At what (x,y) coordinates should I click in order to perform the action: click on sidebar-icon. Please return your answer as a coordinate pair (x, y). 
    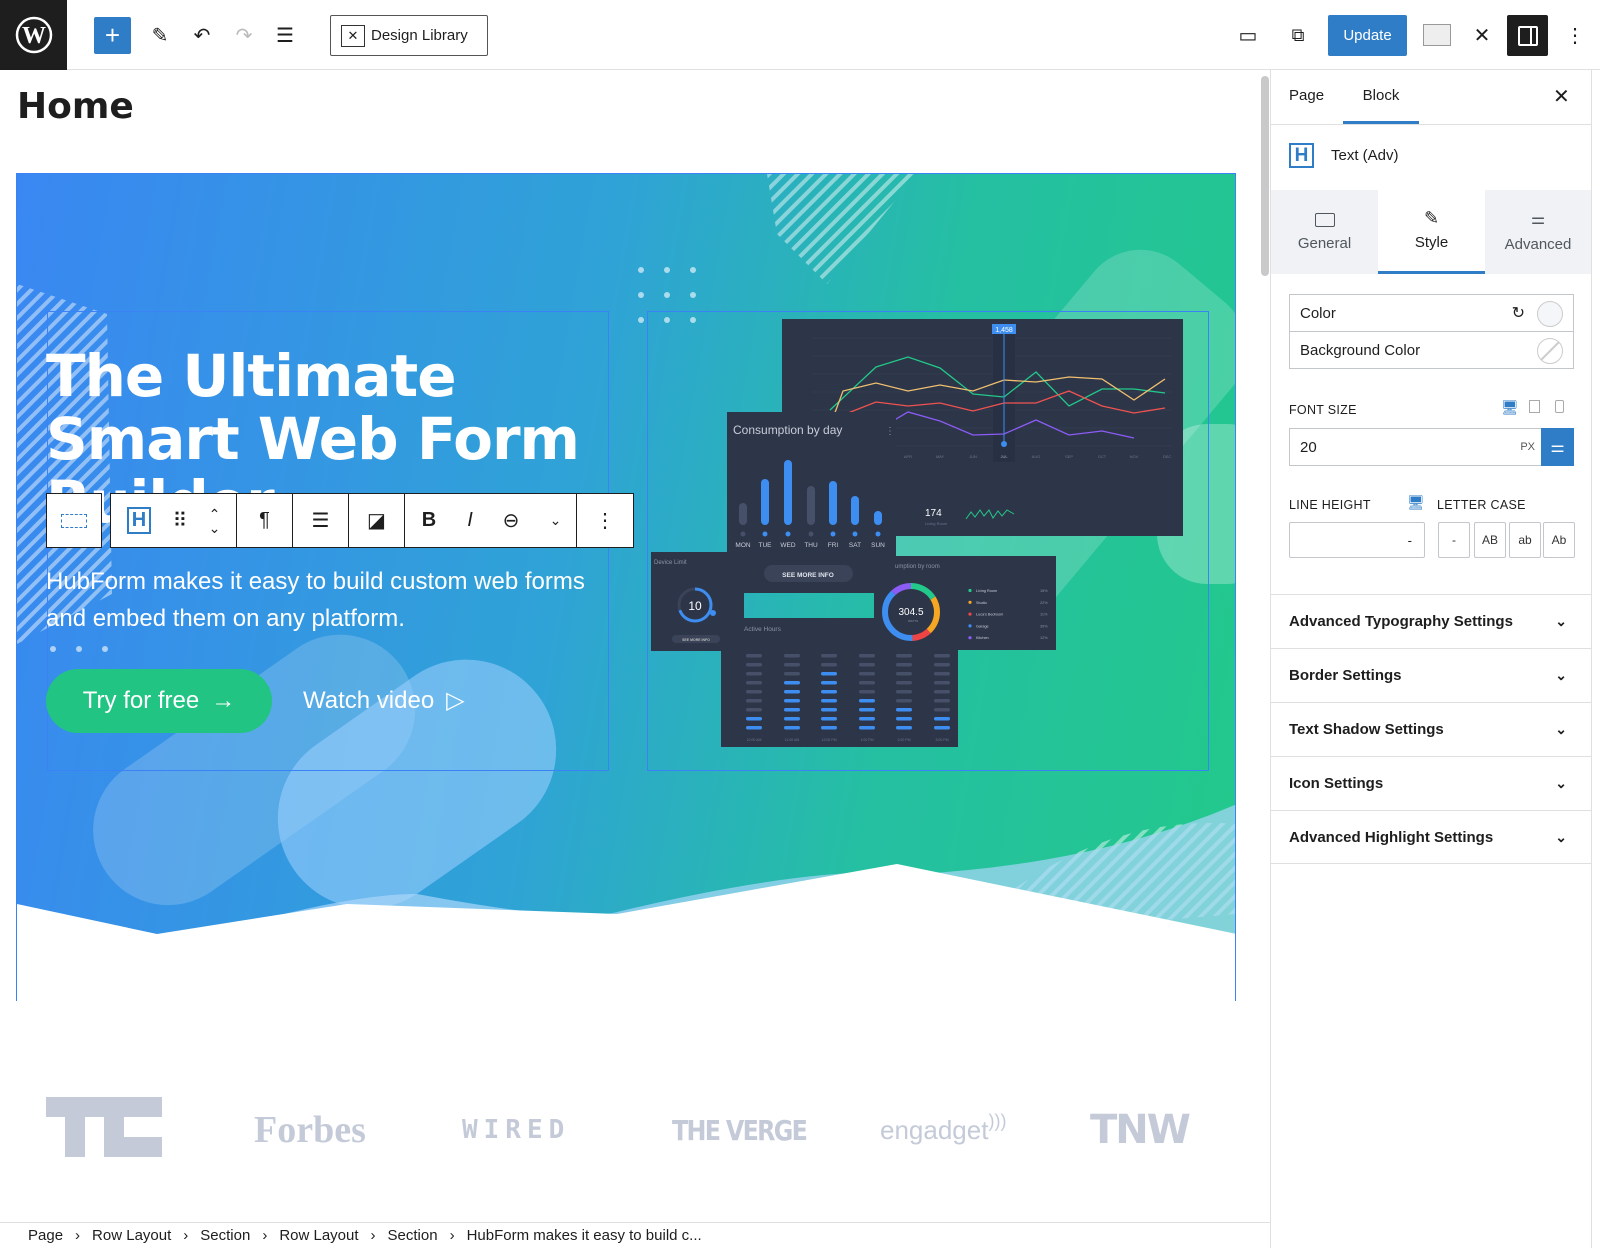
    Looking at the image, I should click on (1527, 35).